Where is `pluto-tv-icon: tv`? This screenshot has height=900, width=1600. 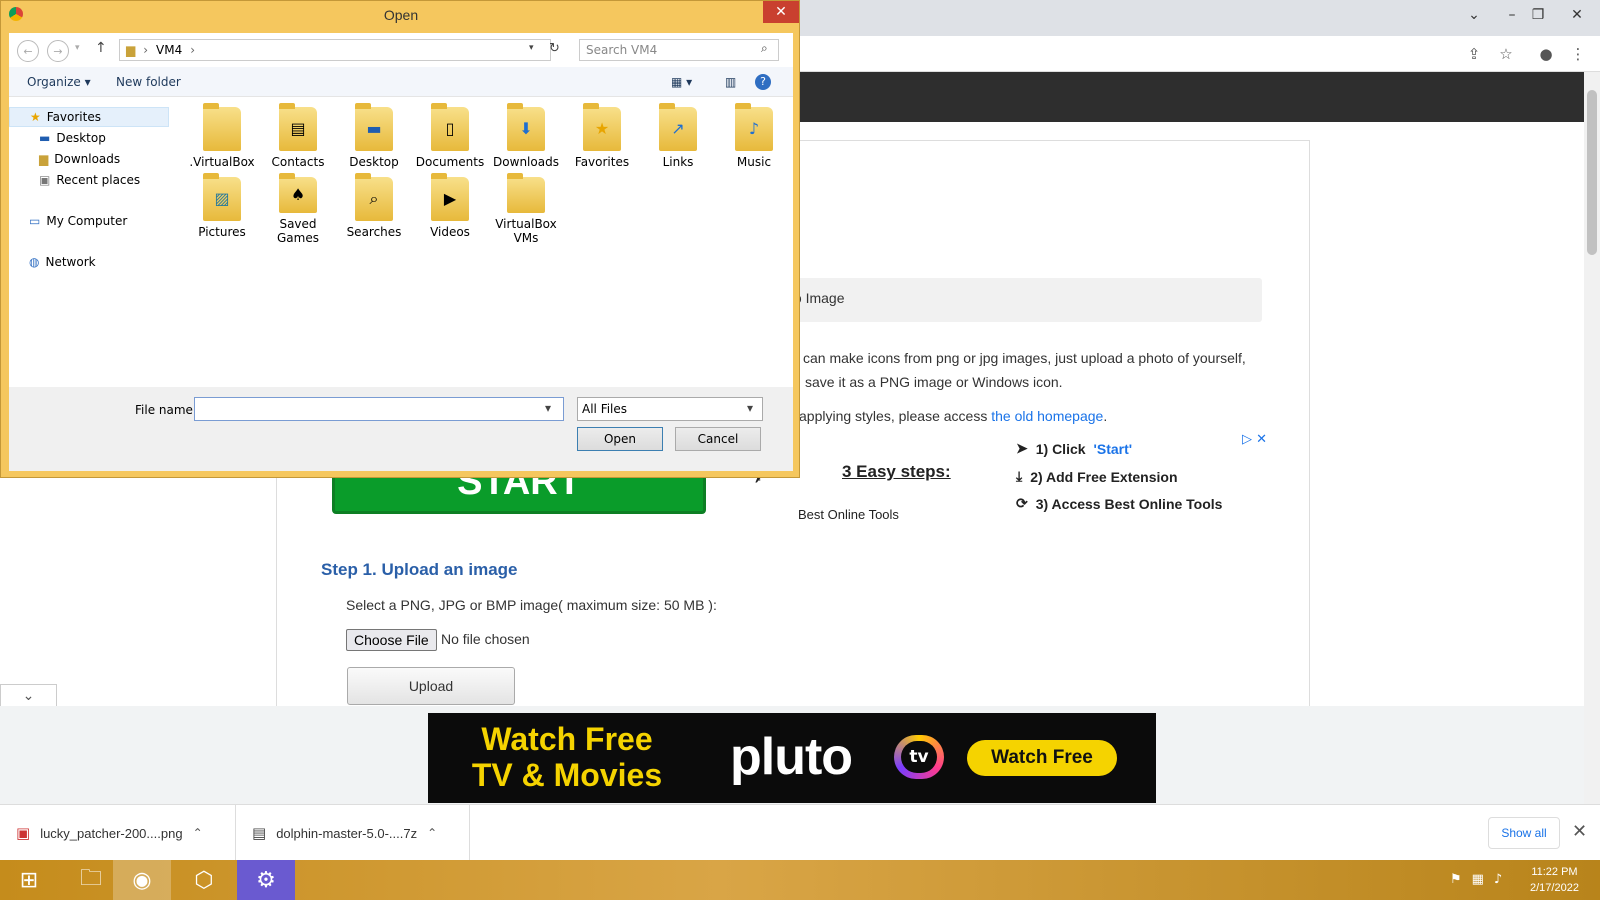 pluto-tv-icon: tv is located at coordinates (919, 757).